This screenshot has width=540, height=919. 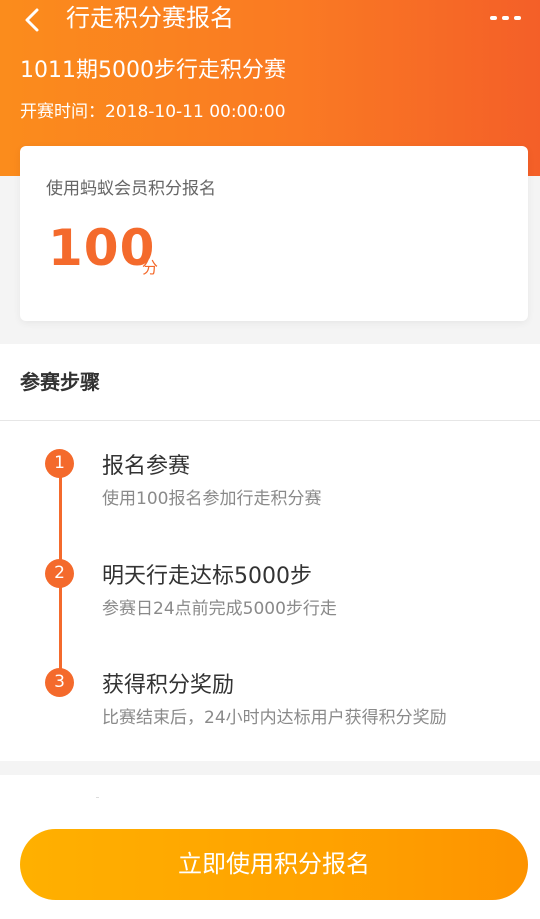 I want to click on points-value: 100, so click(x=102, y=248).